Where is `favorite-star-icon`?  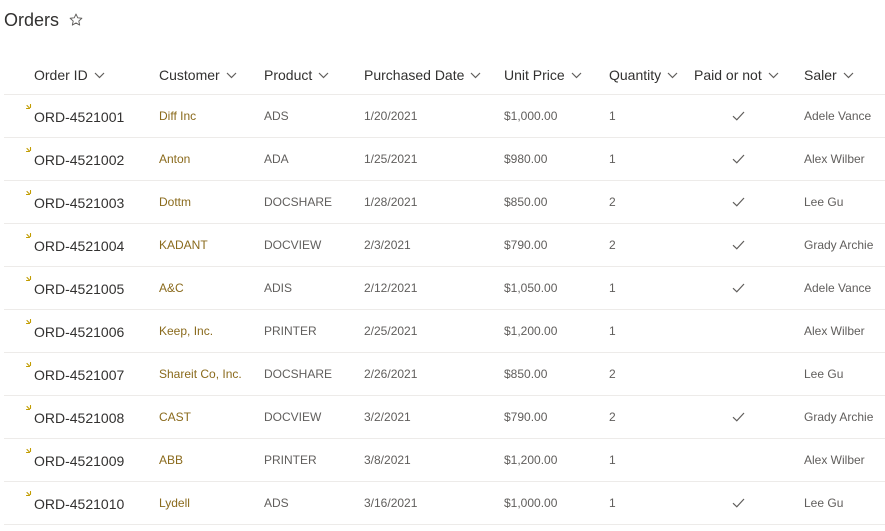 favorite-star-icon is located at coordinates (76, 20).